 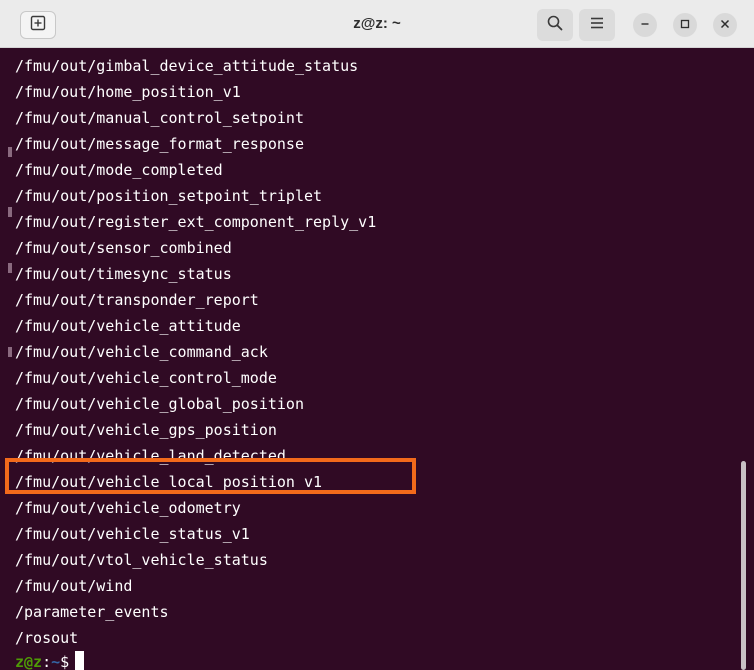 What do you see at coordinates (56, 661) in the screenshot?
I see `prompt-directory: ~` at bounding box center [56, 661].